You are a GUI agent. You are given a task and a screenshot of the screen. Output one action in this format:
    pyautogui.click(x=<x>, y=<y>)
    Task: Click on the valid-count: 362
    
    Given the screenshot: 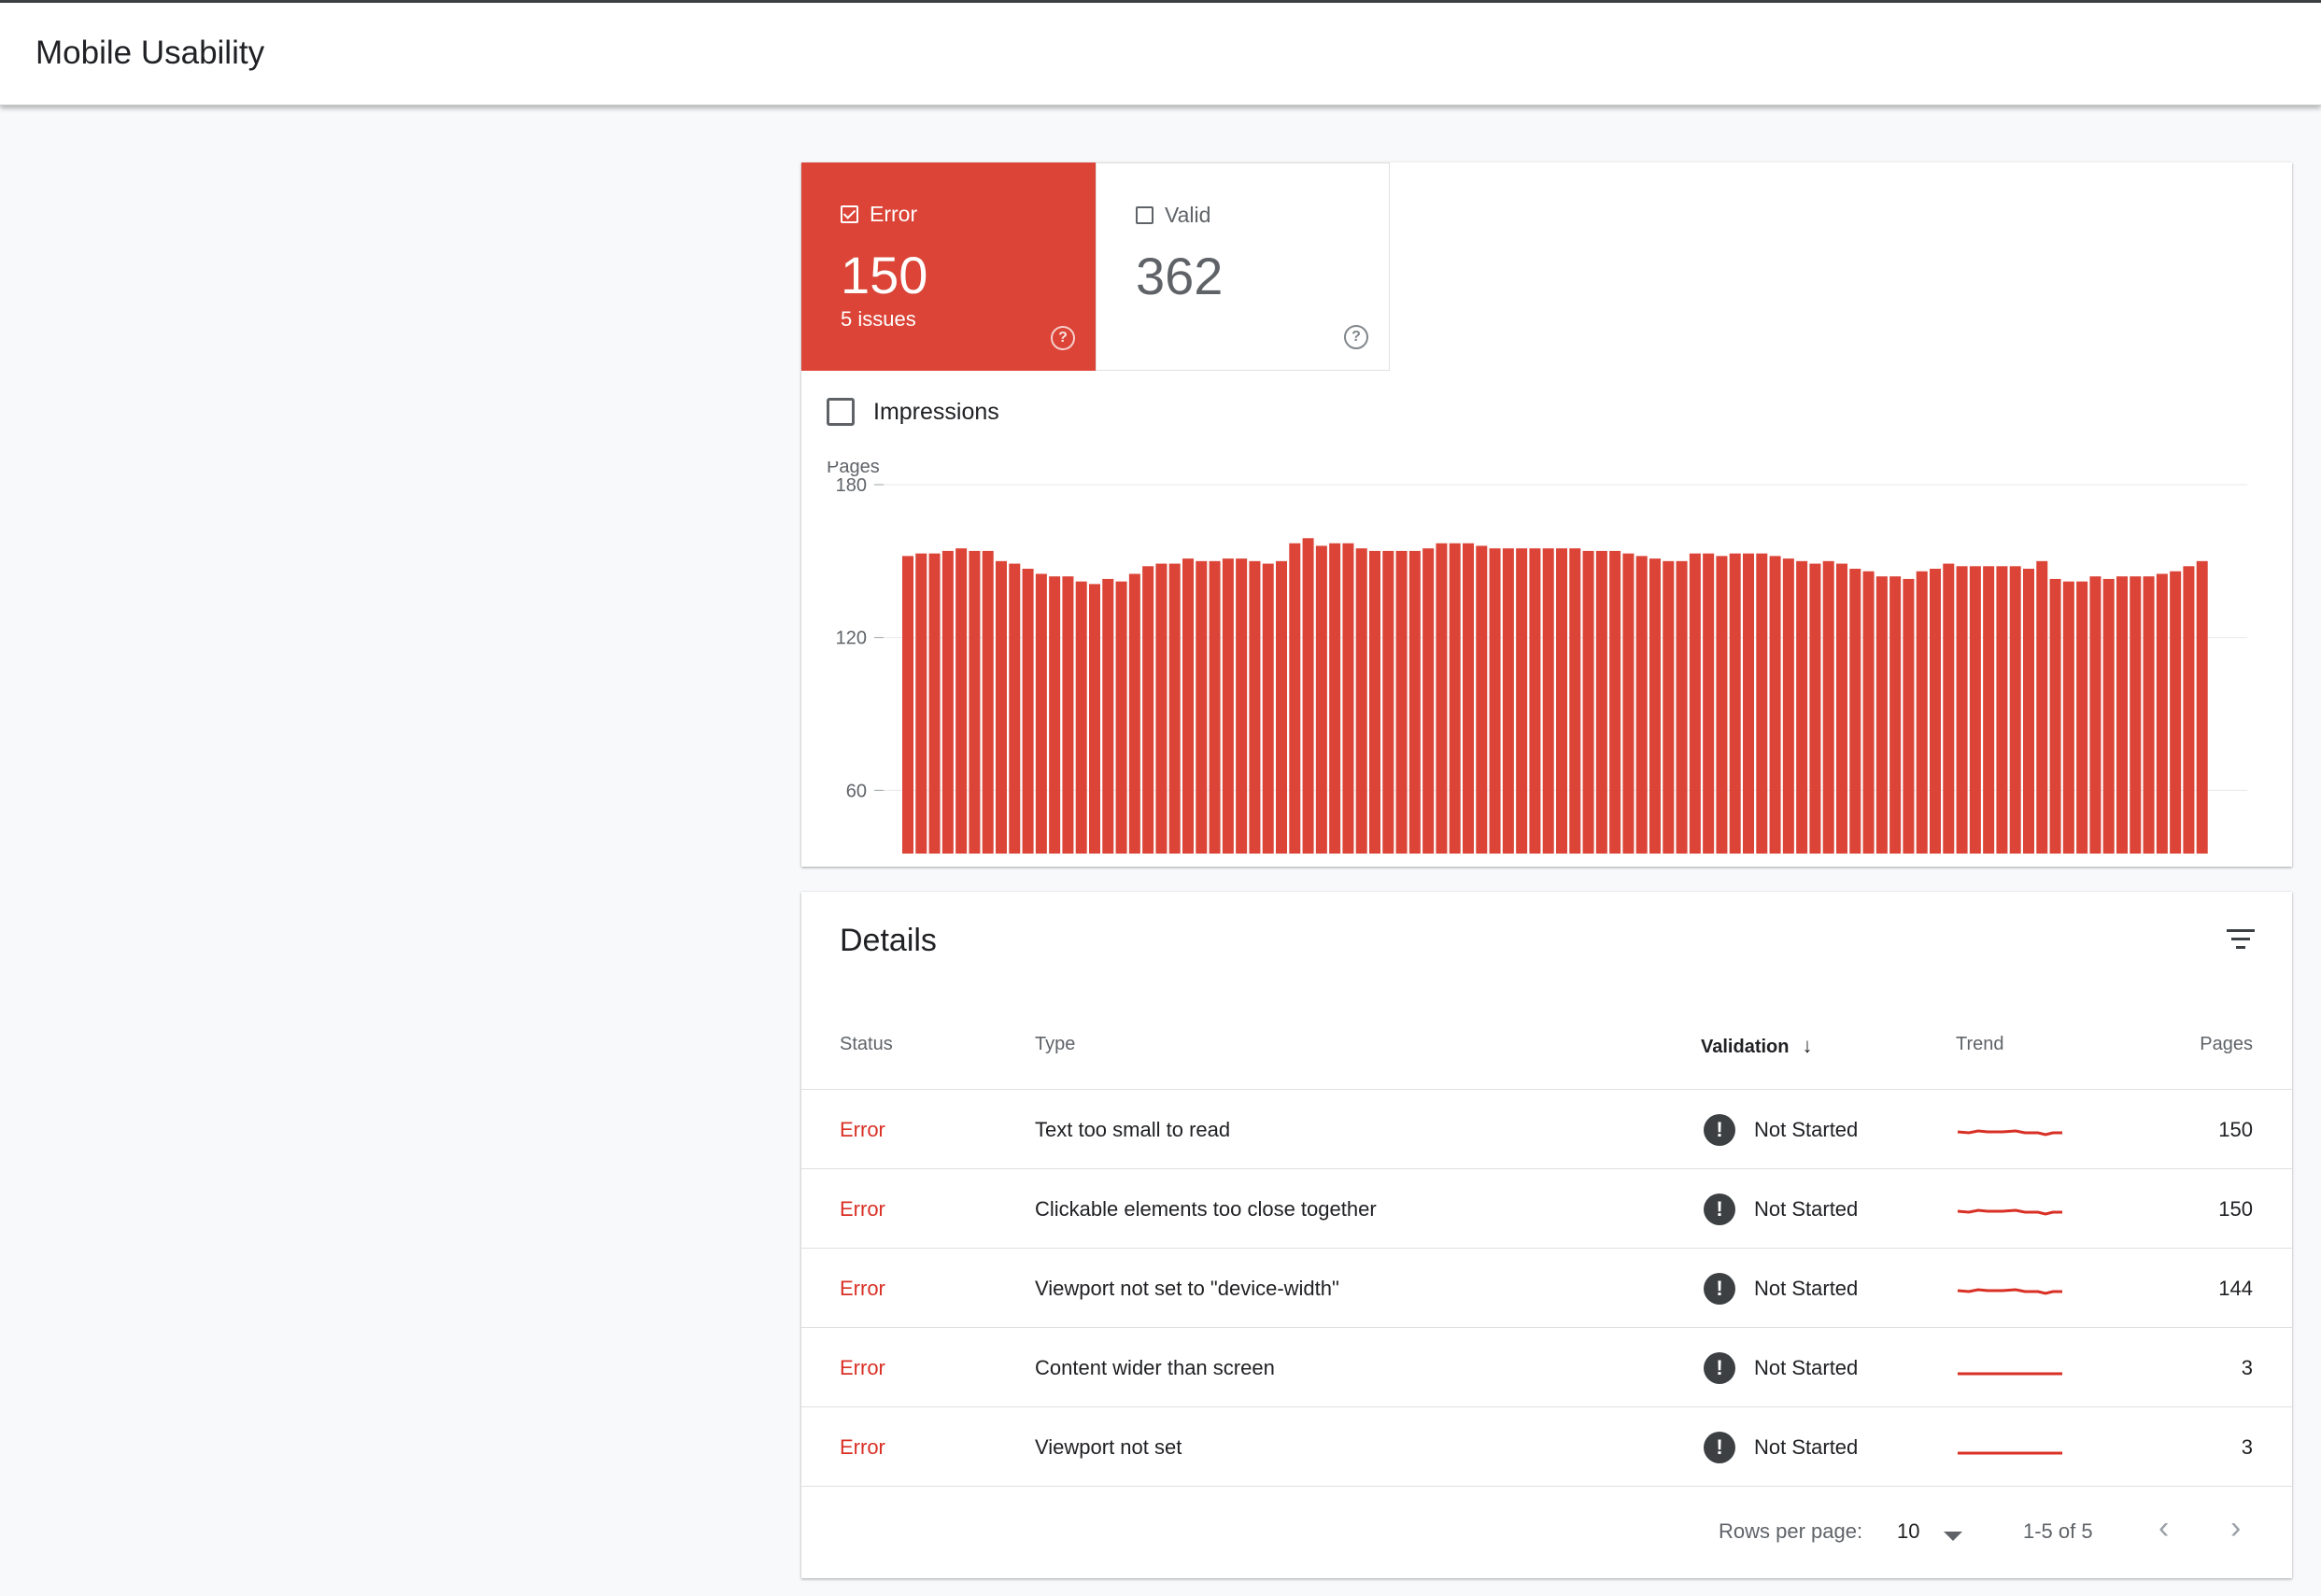 What is the action you would take?
    pyautogui.click(x=1180, y=276)
    